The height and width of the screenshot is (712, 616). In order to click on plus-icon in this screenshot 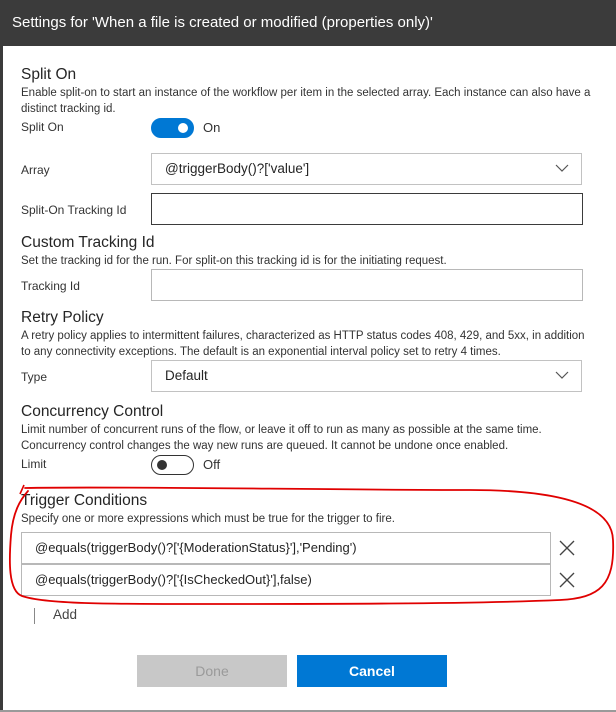, I will do `click(34, 616)`.